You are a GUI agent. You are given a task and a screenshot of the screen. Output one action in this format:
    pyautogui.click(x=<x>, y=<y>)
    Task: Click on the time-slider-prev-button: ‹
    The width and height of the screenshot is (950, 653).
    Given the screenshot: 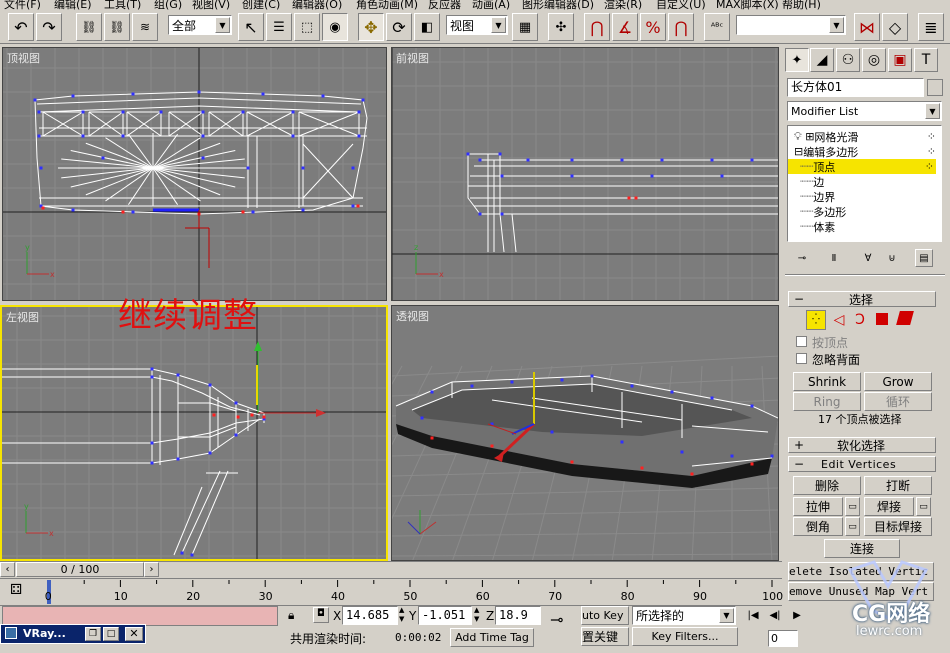 What is the action you would take?
    pyautogui.click(x=7, y=569)
    